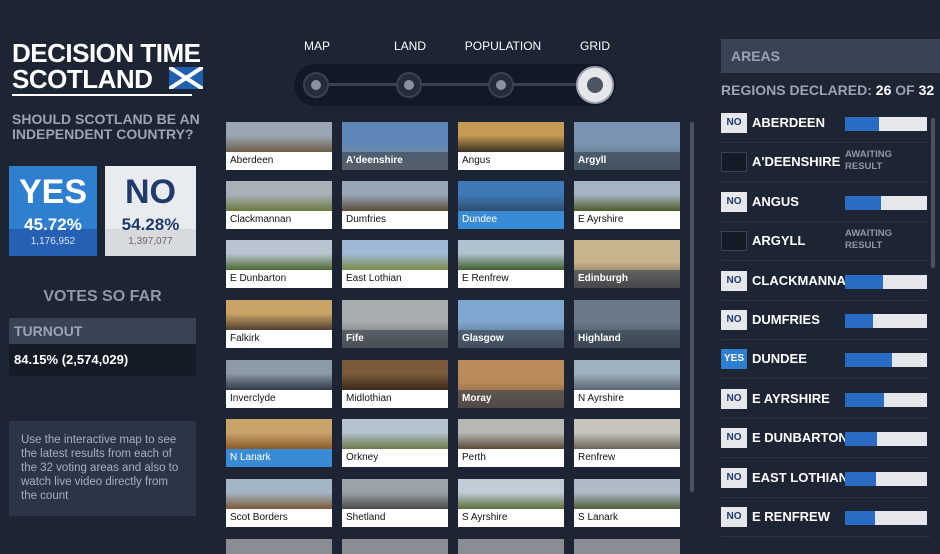 Image resolution: width=940 pixels, height=554 pixels. Describe the element at coordinates (800, 438) in the screenshot. I see `area-name: E DUNBARTON` at that location.